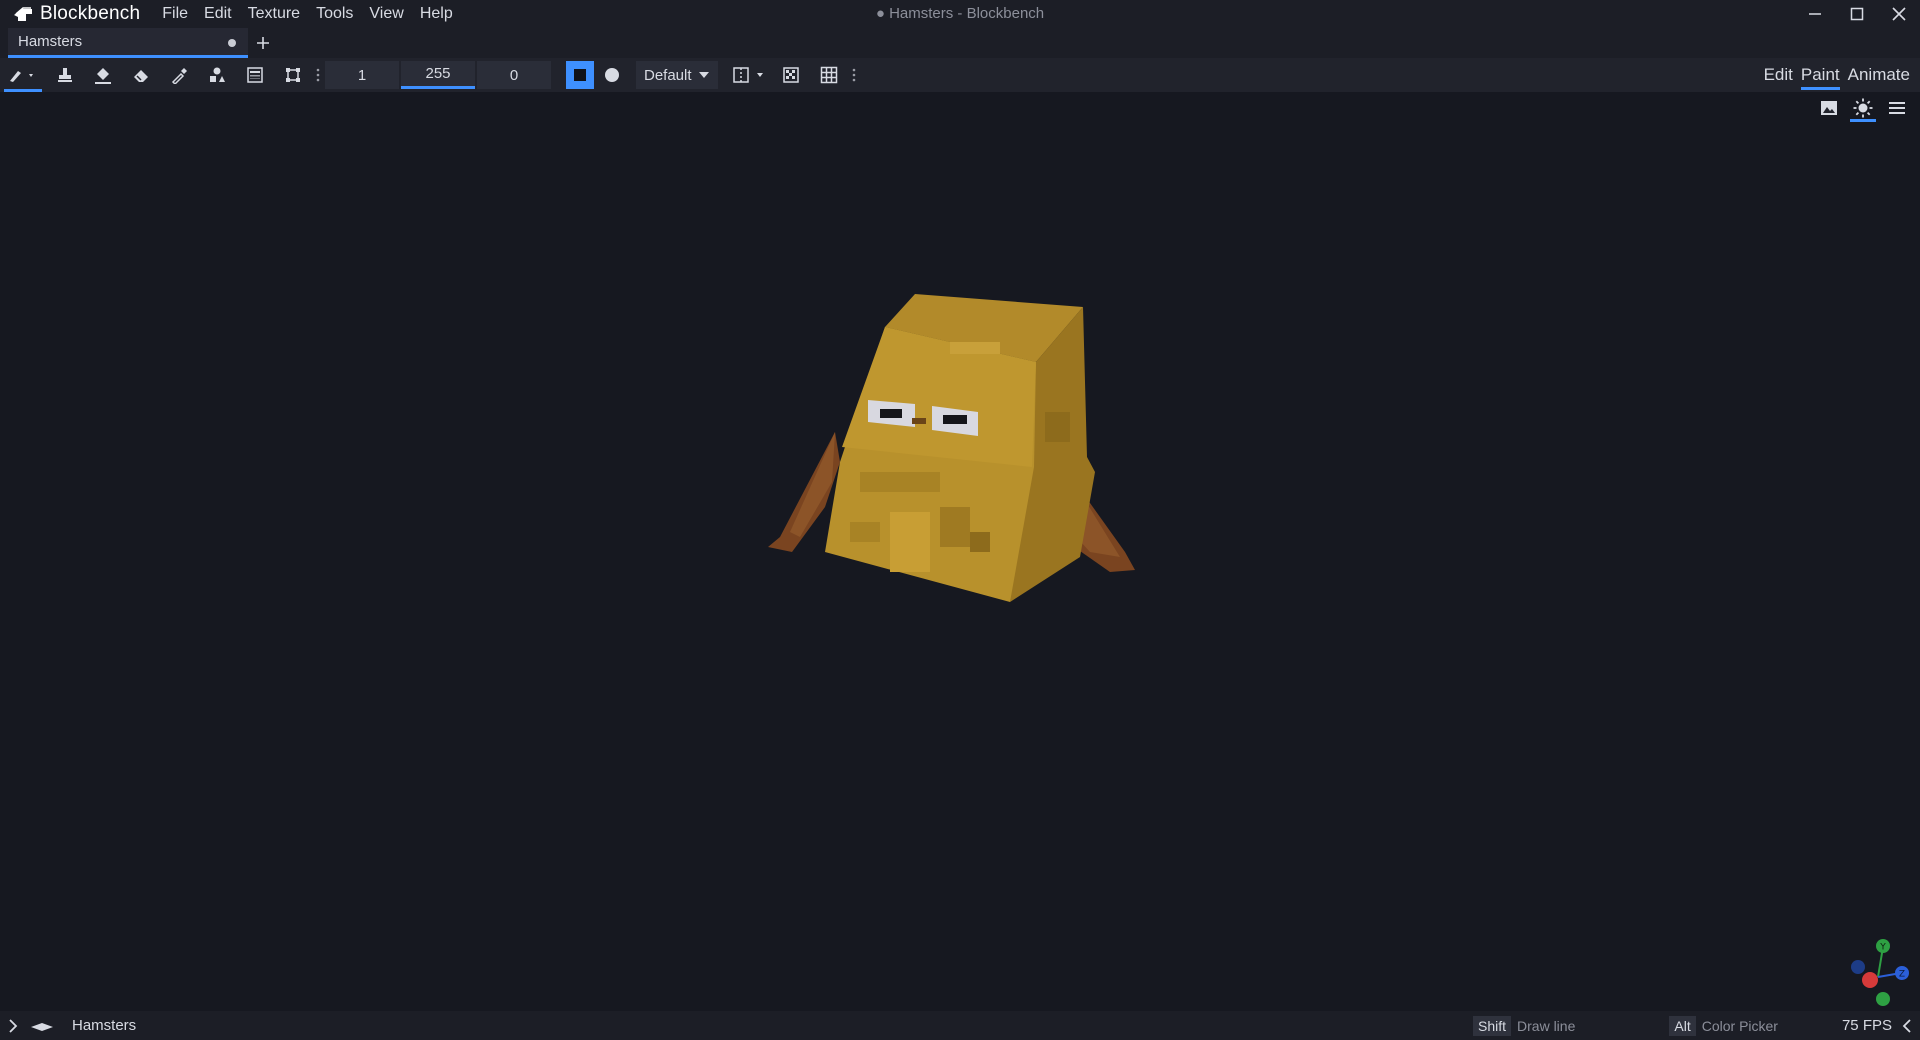 Image resolution: width=1920 pixels, height=1040 pixels. I want to click on viewport-menu-button, so click(1897, 108).